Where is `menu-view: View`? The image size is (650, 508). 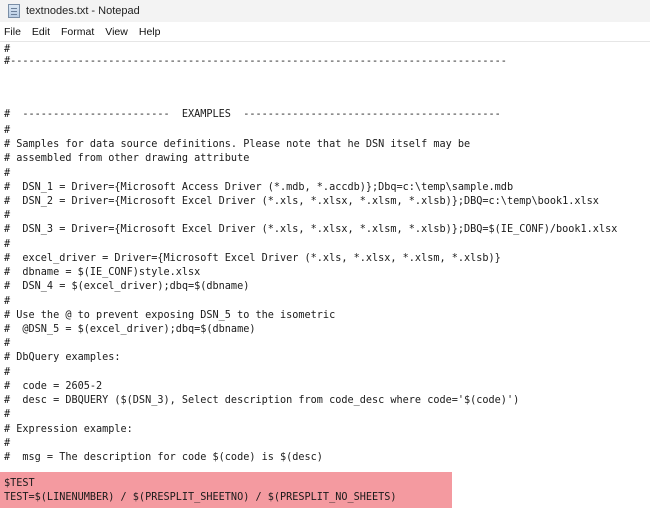 menu-view: View is located at coordinates (117, 32).